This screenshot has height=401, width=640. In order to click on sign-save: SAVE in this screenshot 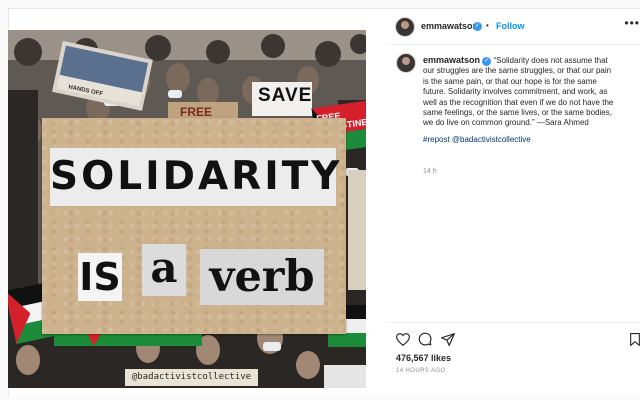, I will do `click(285, 95)`.